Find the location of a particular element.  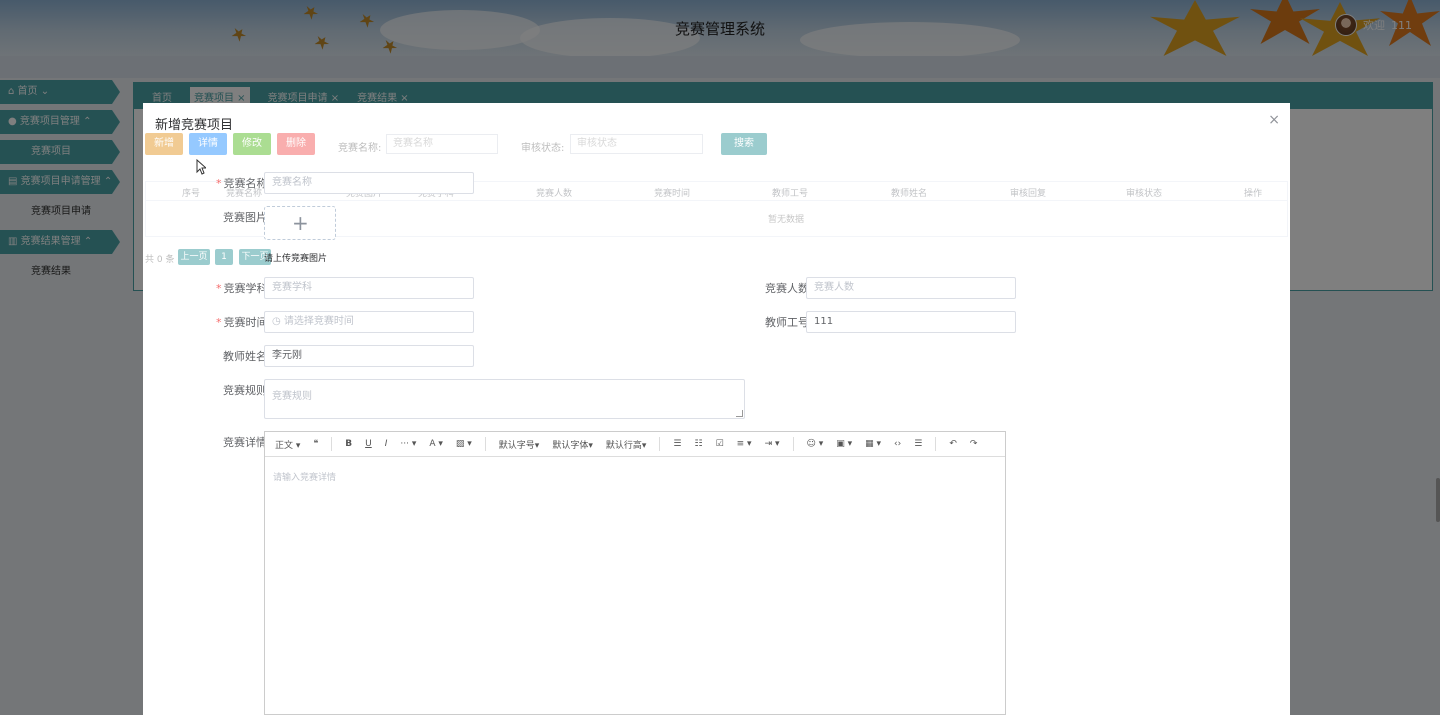

subject-label: * 竞赛学科 is located at coordinates (242, 288).